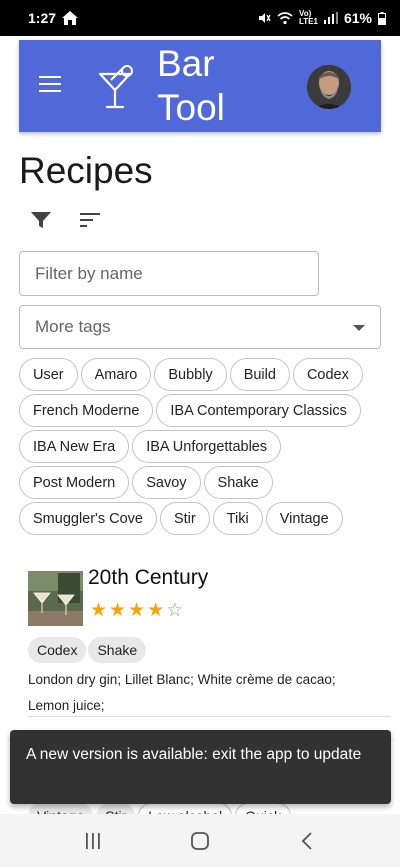 The image size is (400, 867). Describe the element at coordinates (57, 650) in the screenshot. I see `recipe-tag: Codex` at that location.